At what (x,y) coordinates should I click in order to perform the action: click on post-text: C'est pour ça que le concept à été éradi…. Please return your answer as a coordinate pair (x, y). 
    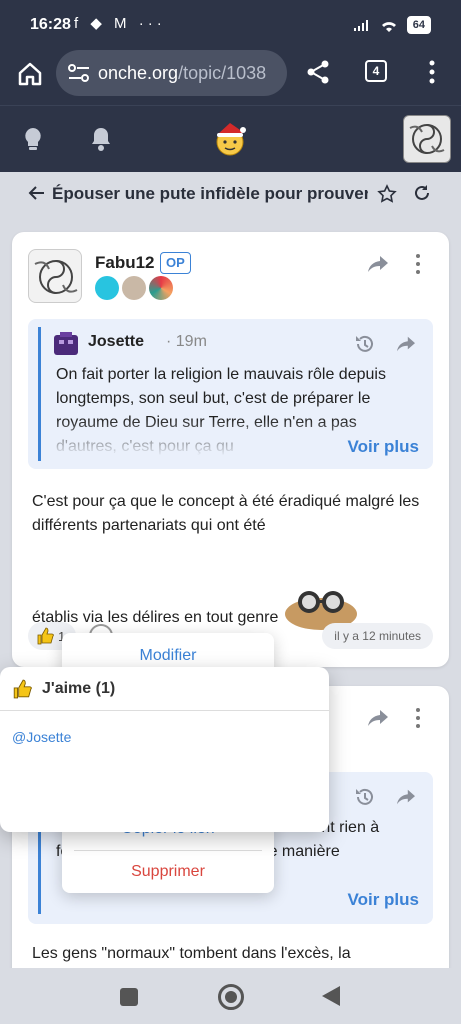
    Looking at the image, I should click on (226, 513).